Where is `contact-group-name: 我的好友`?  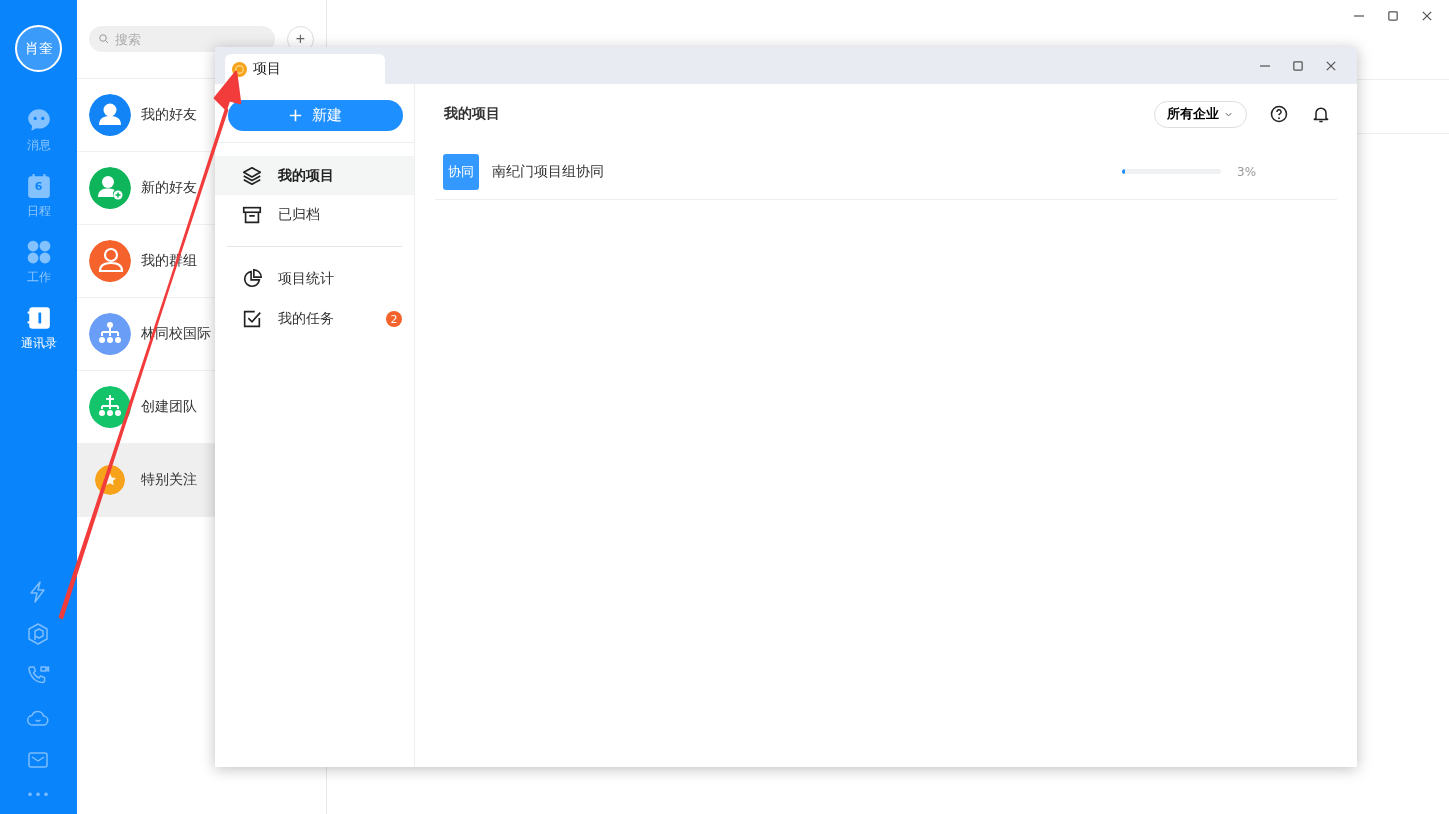 contact-group-name: 我的好友 is located at coordinates (169, 115).